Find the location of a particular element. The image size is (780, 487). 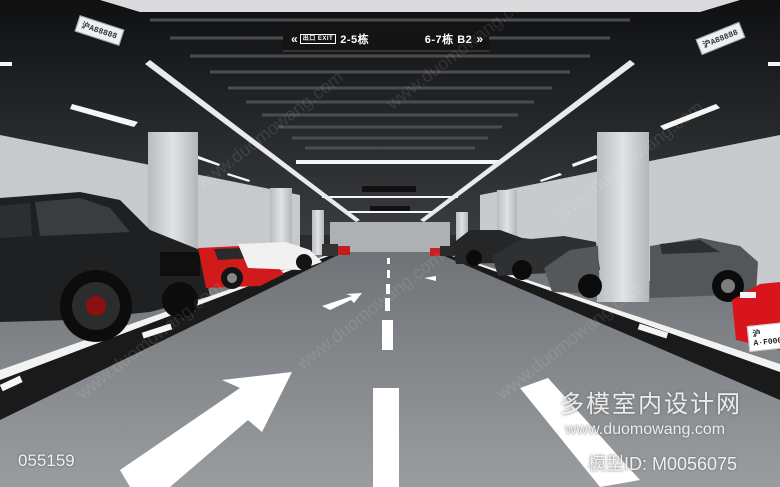

exit-sign-right: 6-7栋 B2 » is located at coordinates (453, 39).